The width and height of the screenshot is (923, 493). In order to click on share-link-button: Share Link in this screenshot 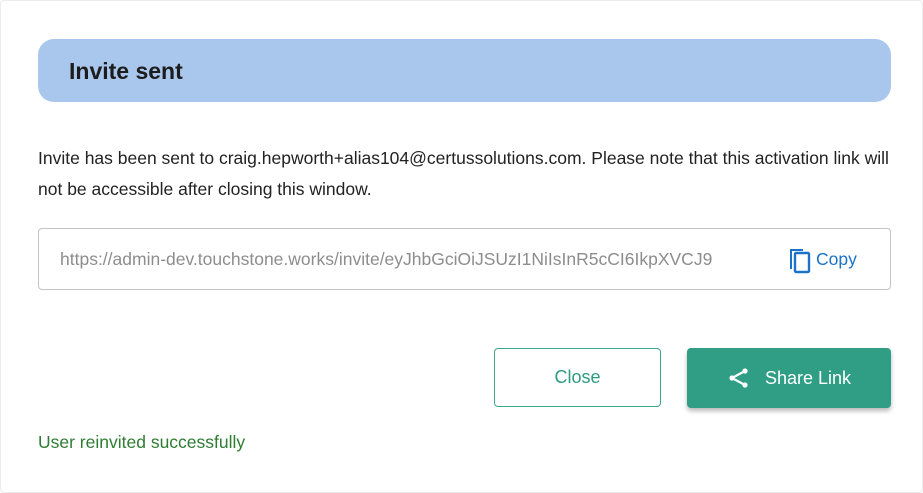, I will do `click(789, 378)`.